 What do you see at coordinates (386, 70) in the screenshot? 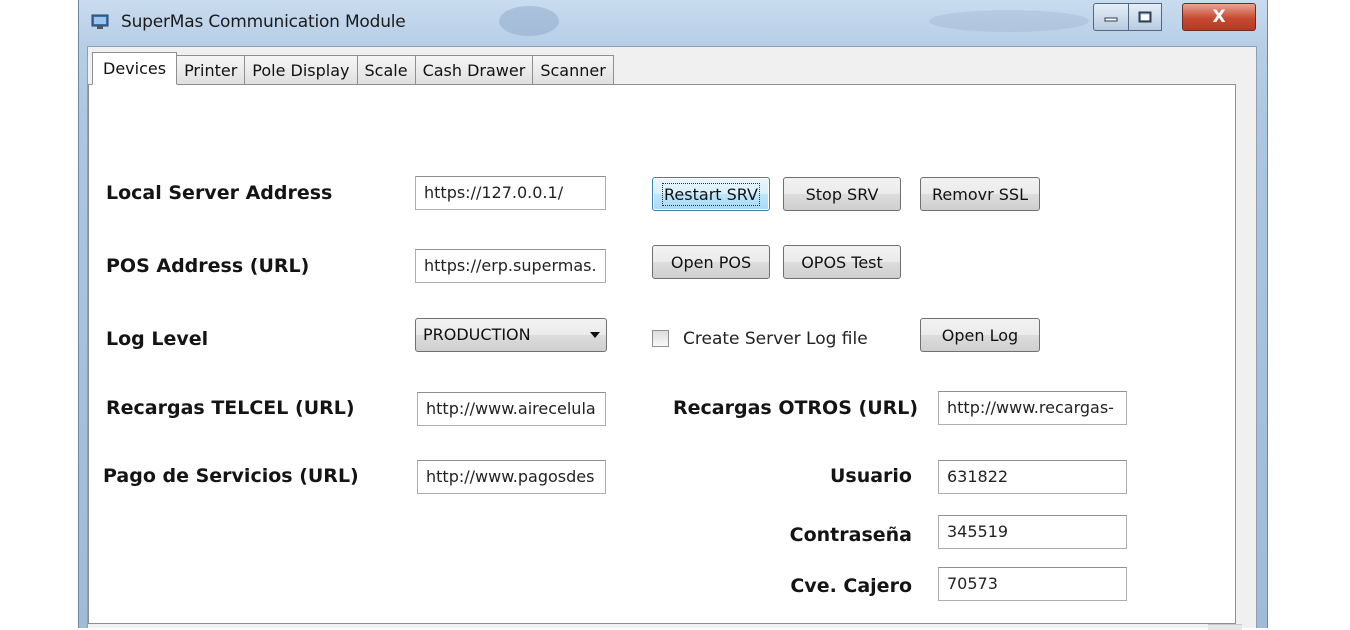
I see `tab-scale: Scale` at bounding box center [386, 70].